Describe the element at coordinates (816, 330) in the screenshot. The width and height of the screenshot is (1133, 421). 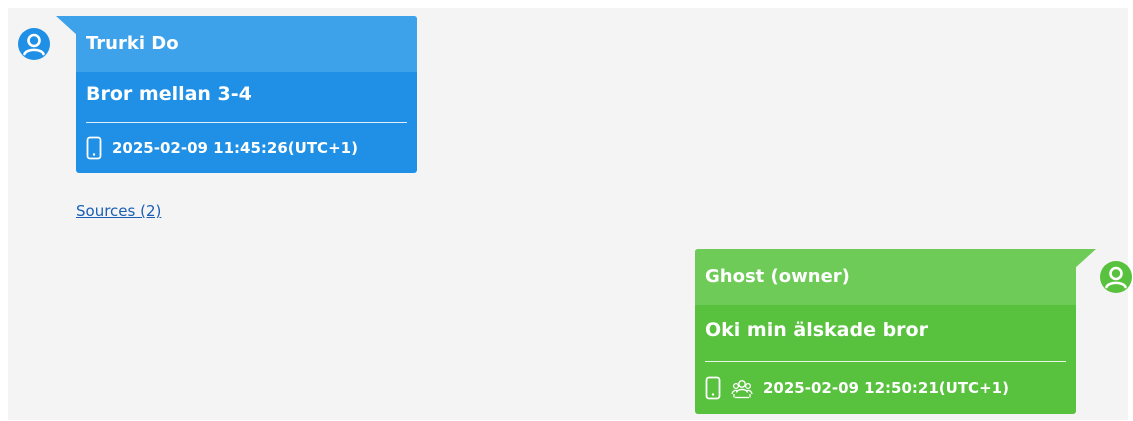
I see `message-text: Oki min älskade bror` at that location.